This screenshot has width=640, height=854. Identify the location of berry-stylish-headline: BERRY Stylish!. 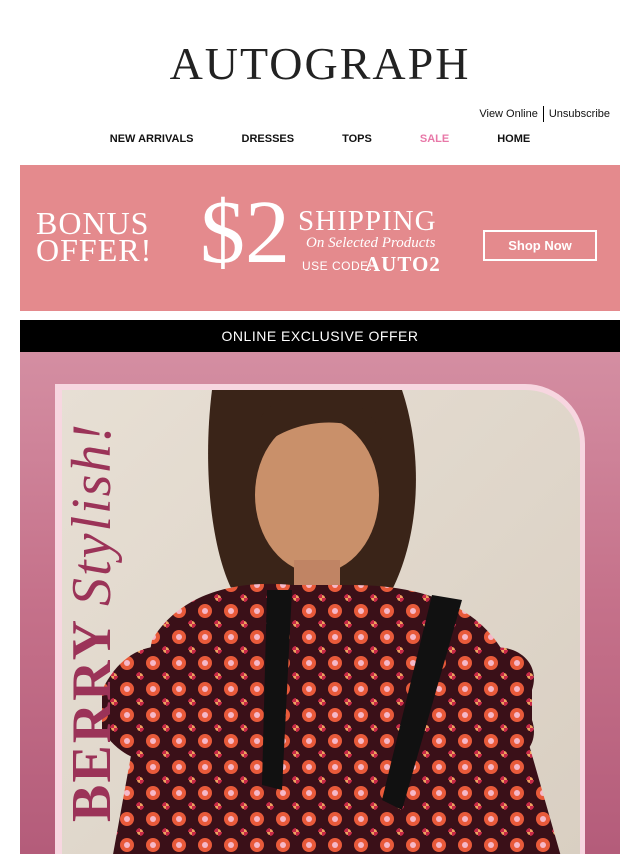
(92, 622).